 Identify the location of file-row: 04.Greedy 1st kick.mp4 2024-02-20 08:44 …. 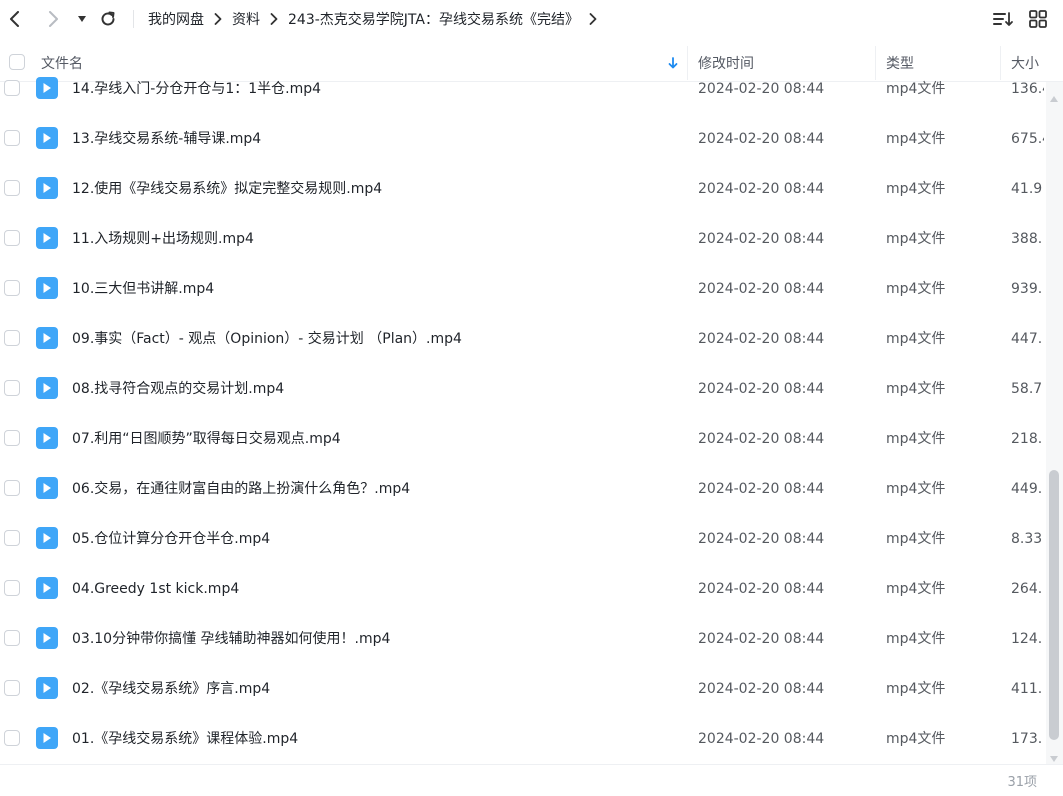
(523, 589).